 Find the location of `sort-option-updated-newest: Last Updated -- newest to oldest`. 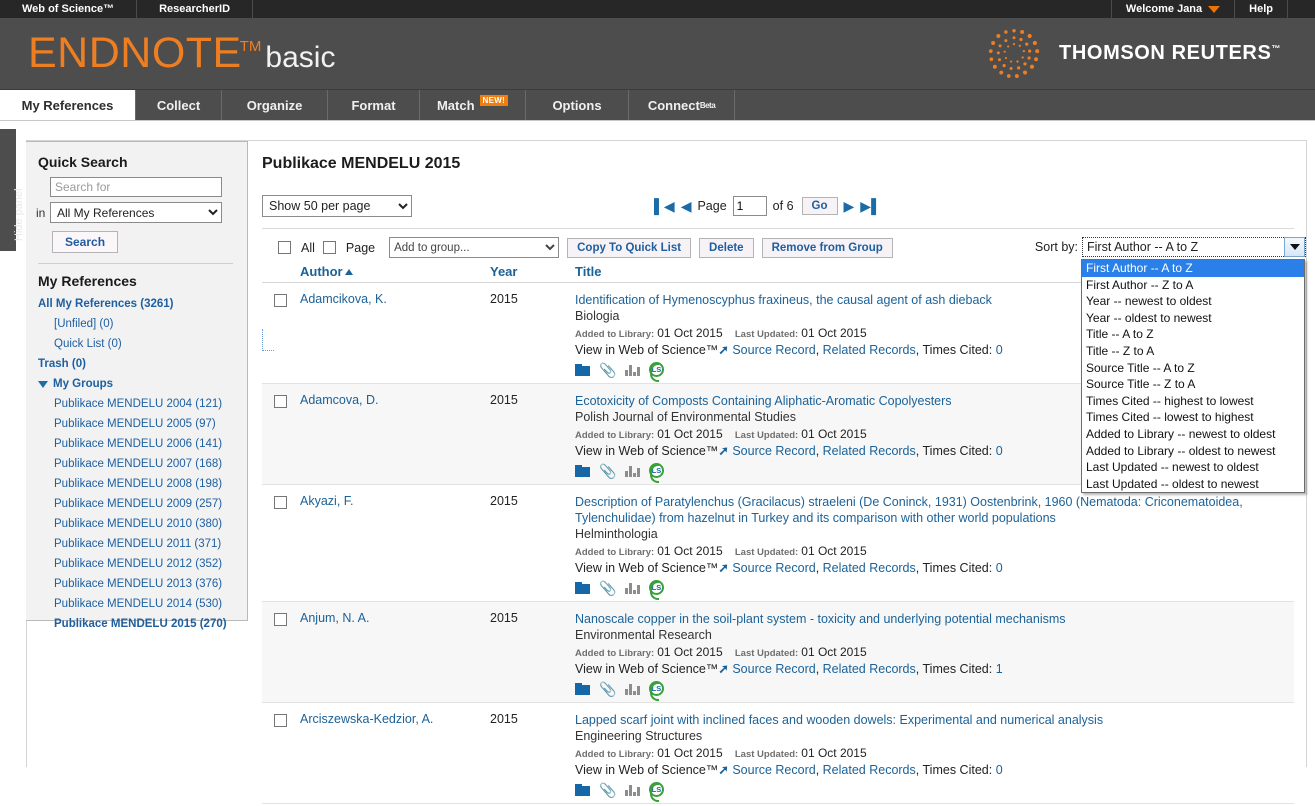

sort-option-updated-newest: Last Updated -- newest to oldest is located at coordinates (1193, 467).